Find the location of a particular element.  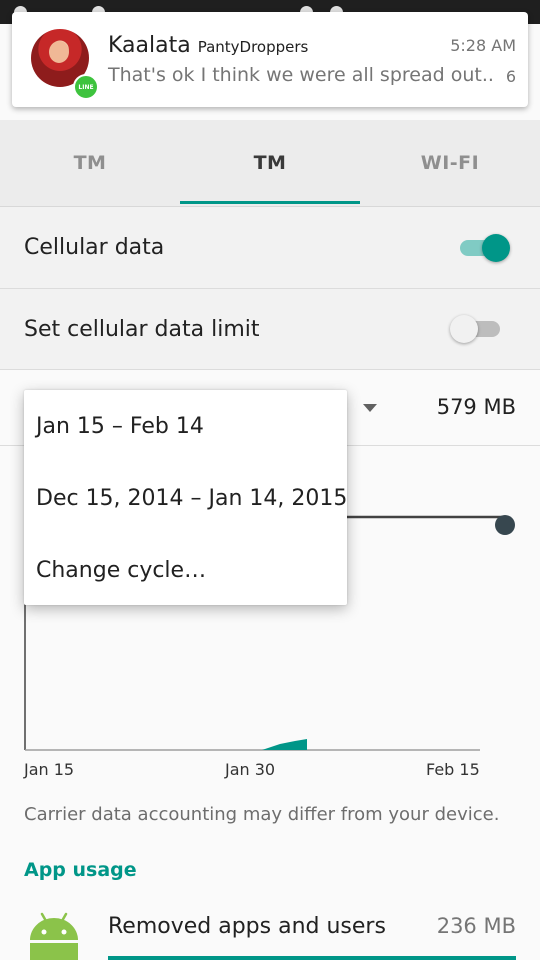

tab-tm-2: TM is located at coordinates (270, 163).